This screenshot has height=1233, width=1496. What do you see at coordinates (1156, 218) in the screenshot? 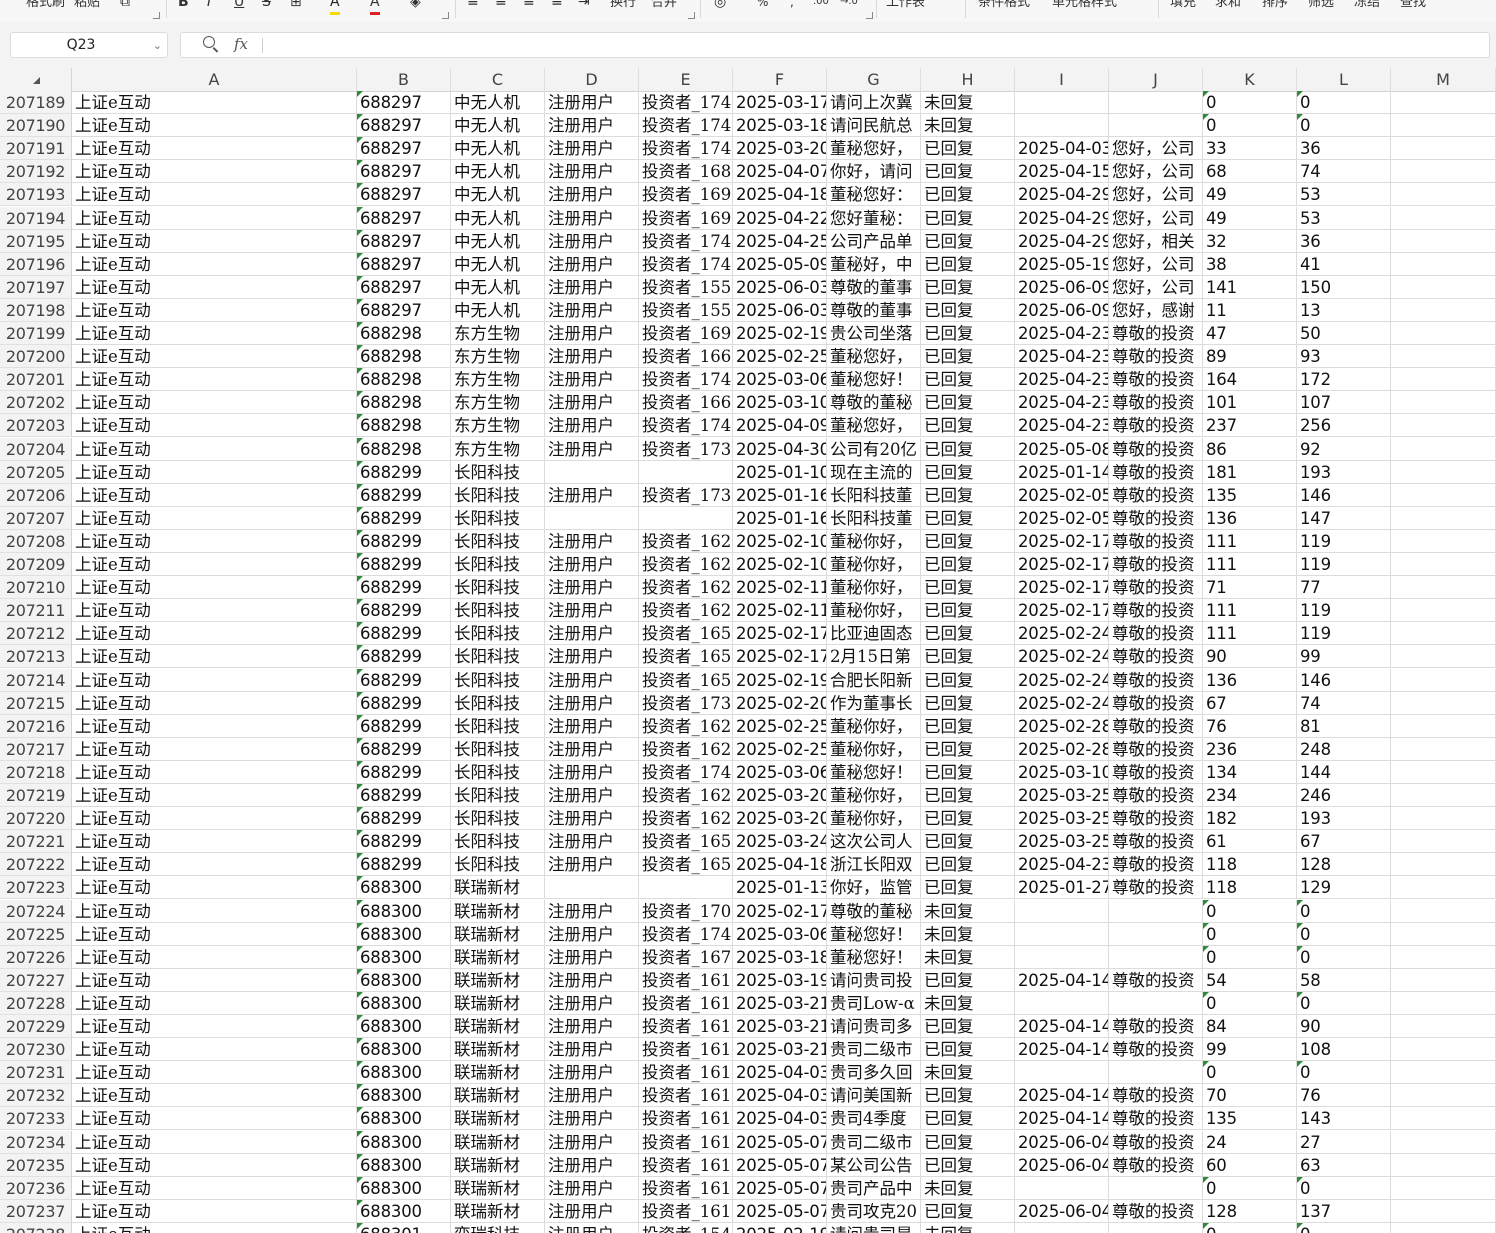
I see `cell-j: 您好，公司` at bounding box center [1156, 218].